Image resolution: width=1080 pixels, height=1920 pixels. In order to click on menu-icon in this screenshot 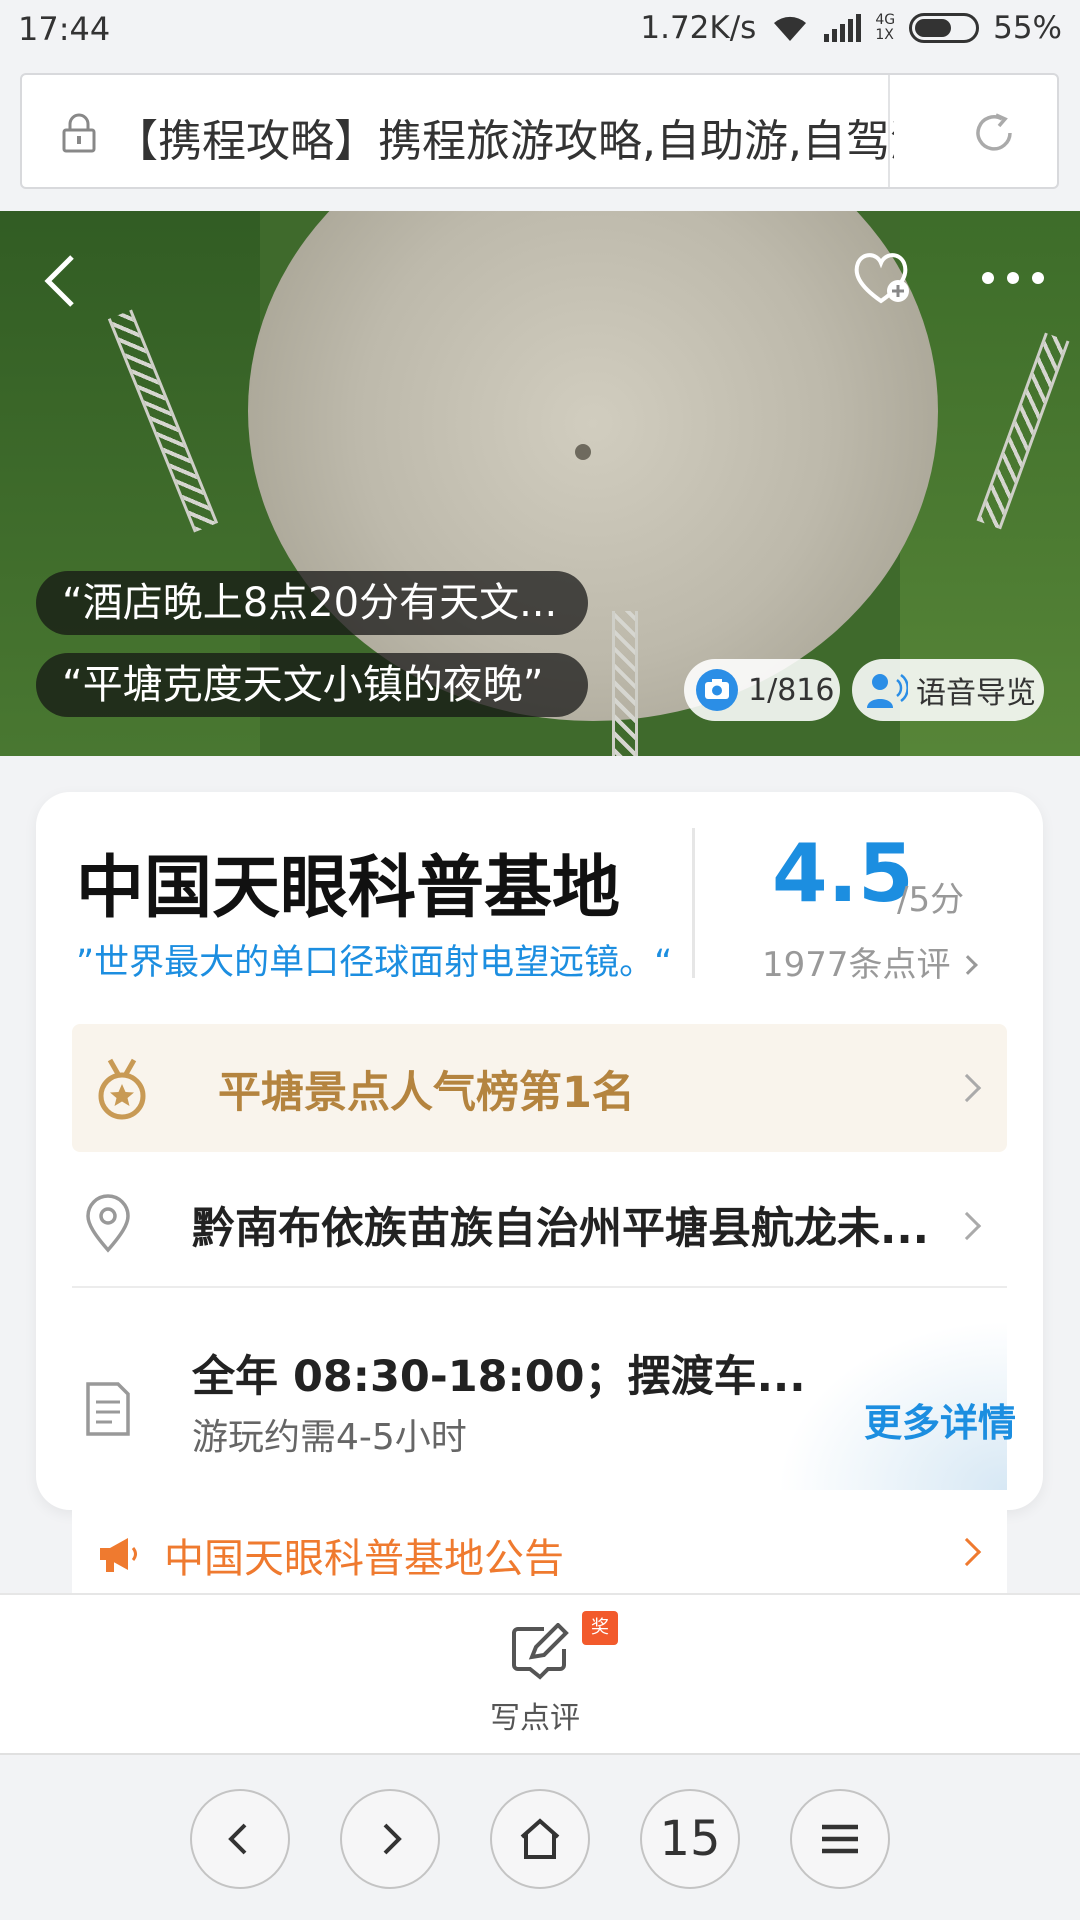, I will do `click(840, 1839)`.